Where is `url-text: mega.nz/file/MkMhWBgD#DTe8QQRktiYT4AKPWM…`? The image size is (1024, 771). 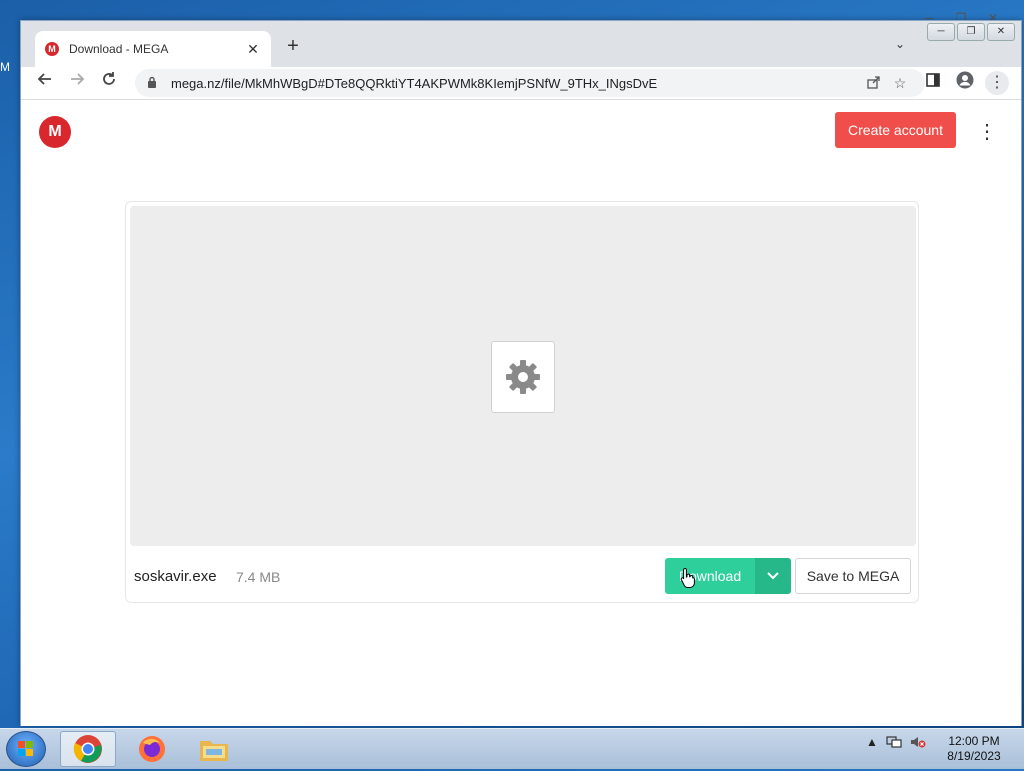
url-text: mega.nz/file/MkMhWBgD#DTe8QQRktiYT4AKPWM… is located at coordinates (516, 83).